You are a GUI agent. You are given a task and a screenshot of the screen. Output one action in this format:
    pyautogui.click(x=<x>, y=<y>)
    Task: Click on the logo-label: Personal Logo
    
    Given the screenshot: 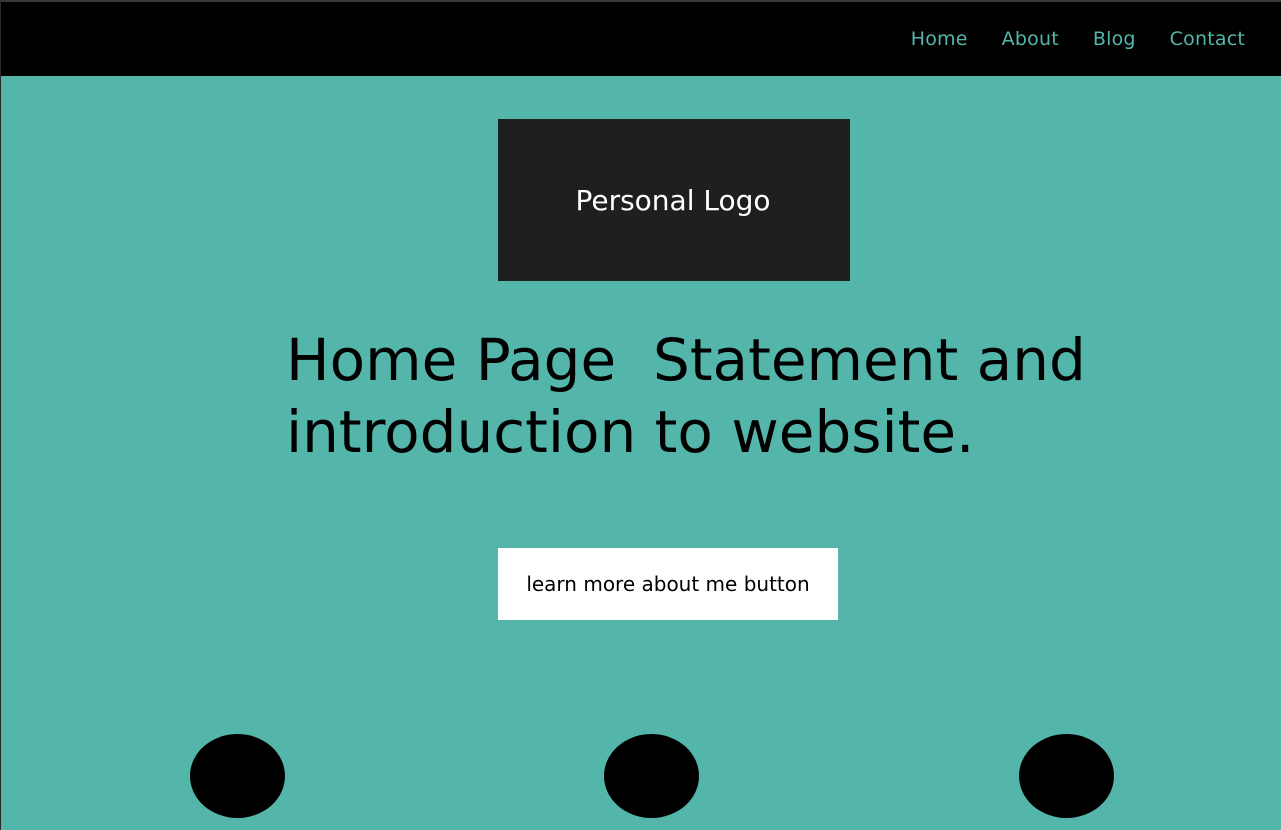 What is the action you would take?
    pyautogui.click(x=673, y=200)
    